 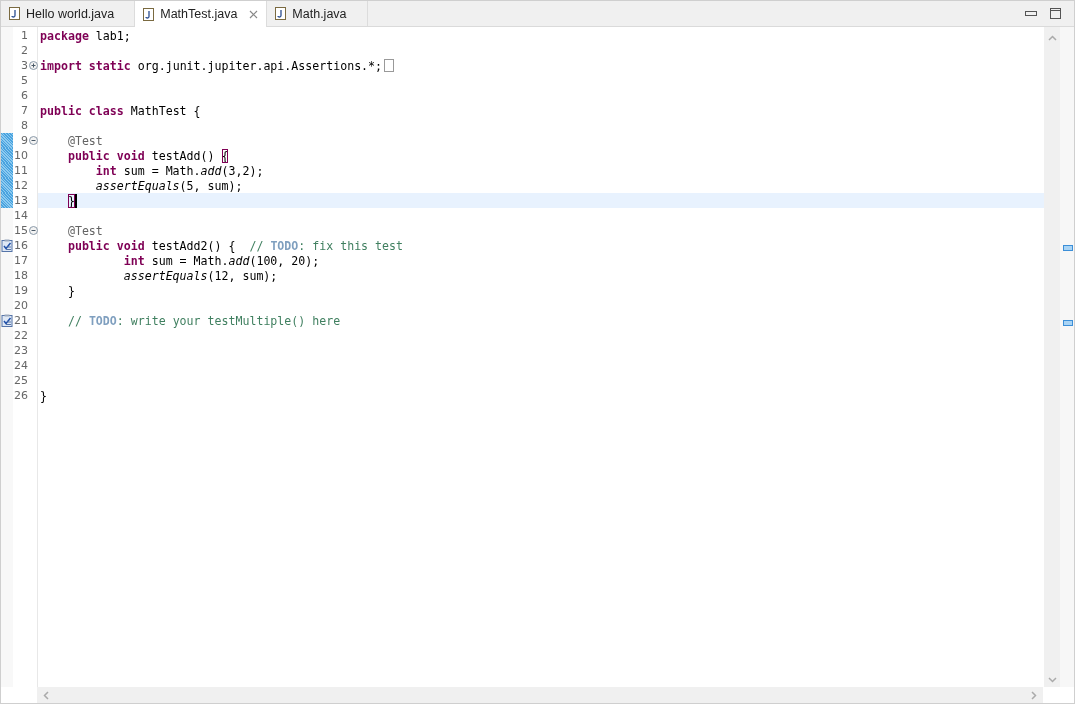 I want to click on code-line: public class MathTest {, so click(x=120, y=110).